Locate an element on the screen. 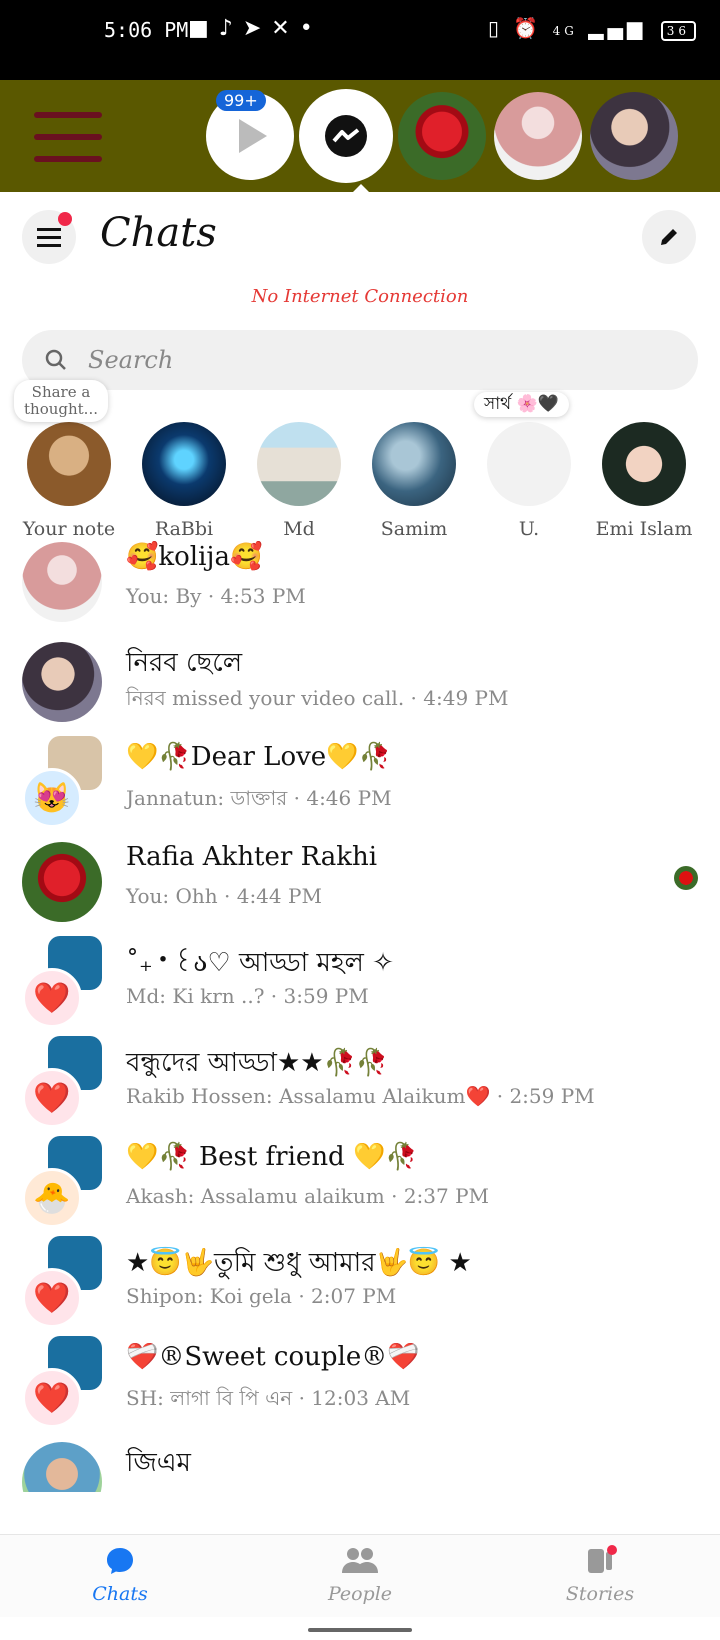 Image resolution: width=720 pixels, height=1640 pixels. people-icon is located at coordinates (360, 1560).